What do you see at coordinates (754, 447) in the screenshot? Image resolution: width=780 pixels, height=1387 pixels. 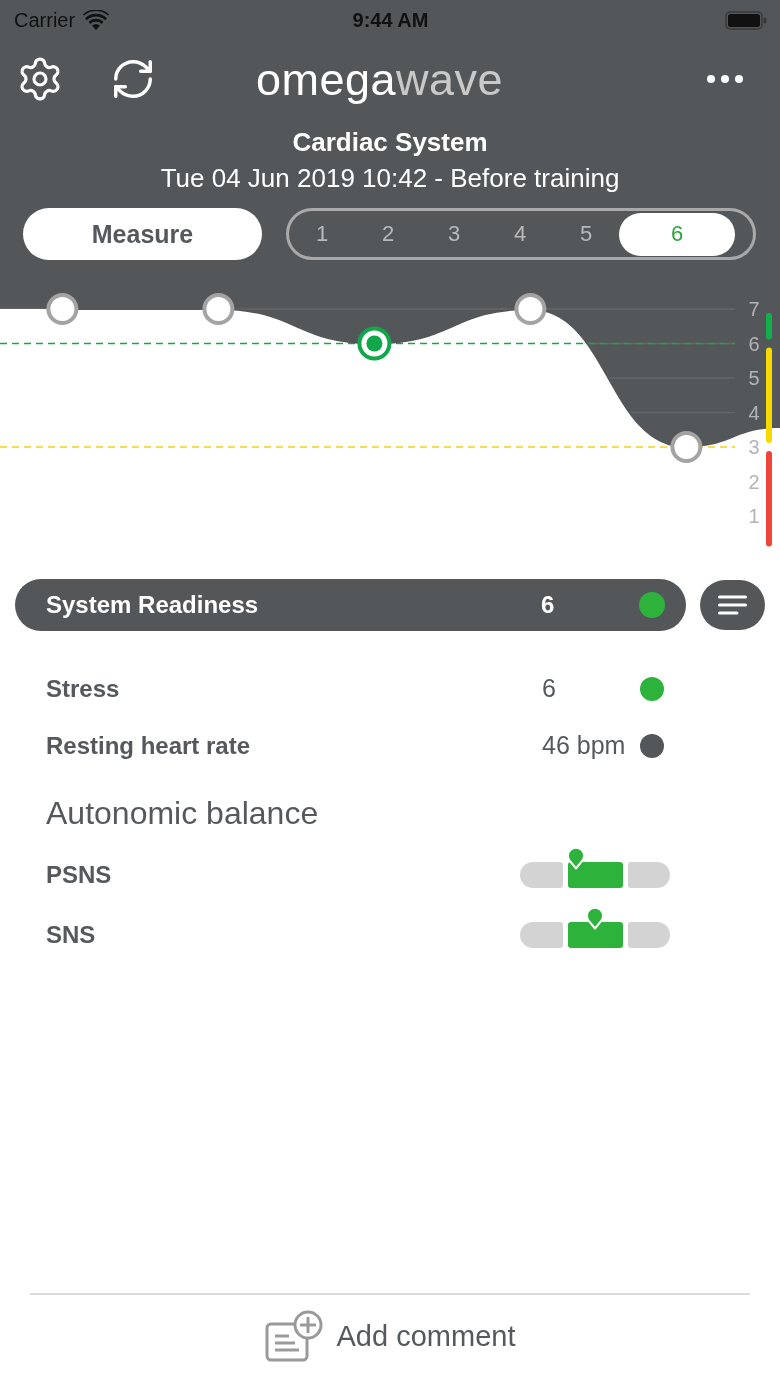 I see `y-axis-label: 3` at bounding box center [754, 447].